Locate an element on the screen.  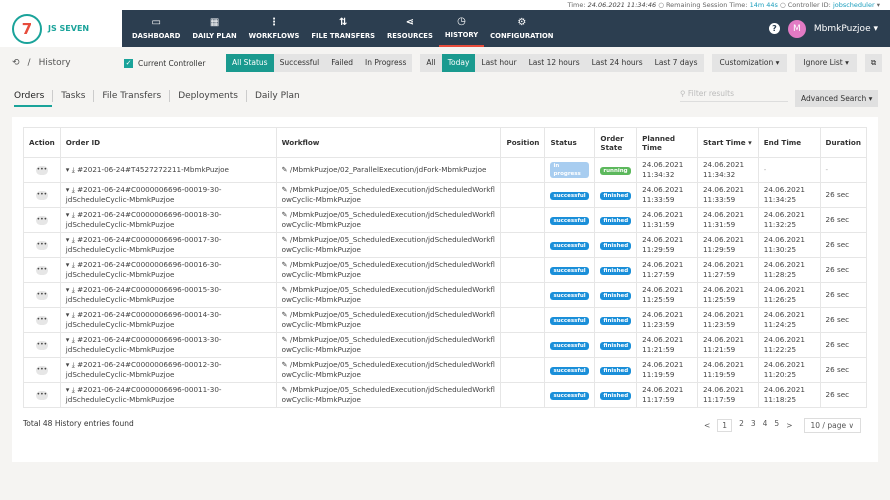
order-id: #2021-06-24#T4527272211-MbmkPuzjoe is located at coordinates (153, 169).